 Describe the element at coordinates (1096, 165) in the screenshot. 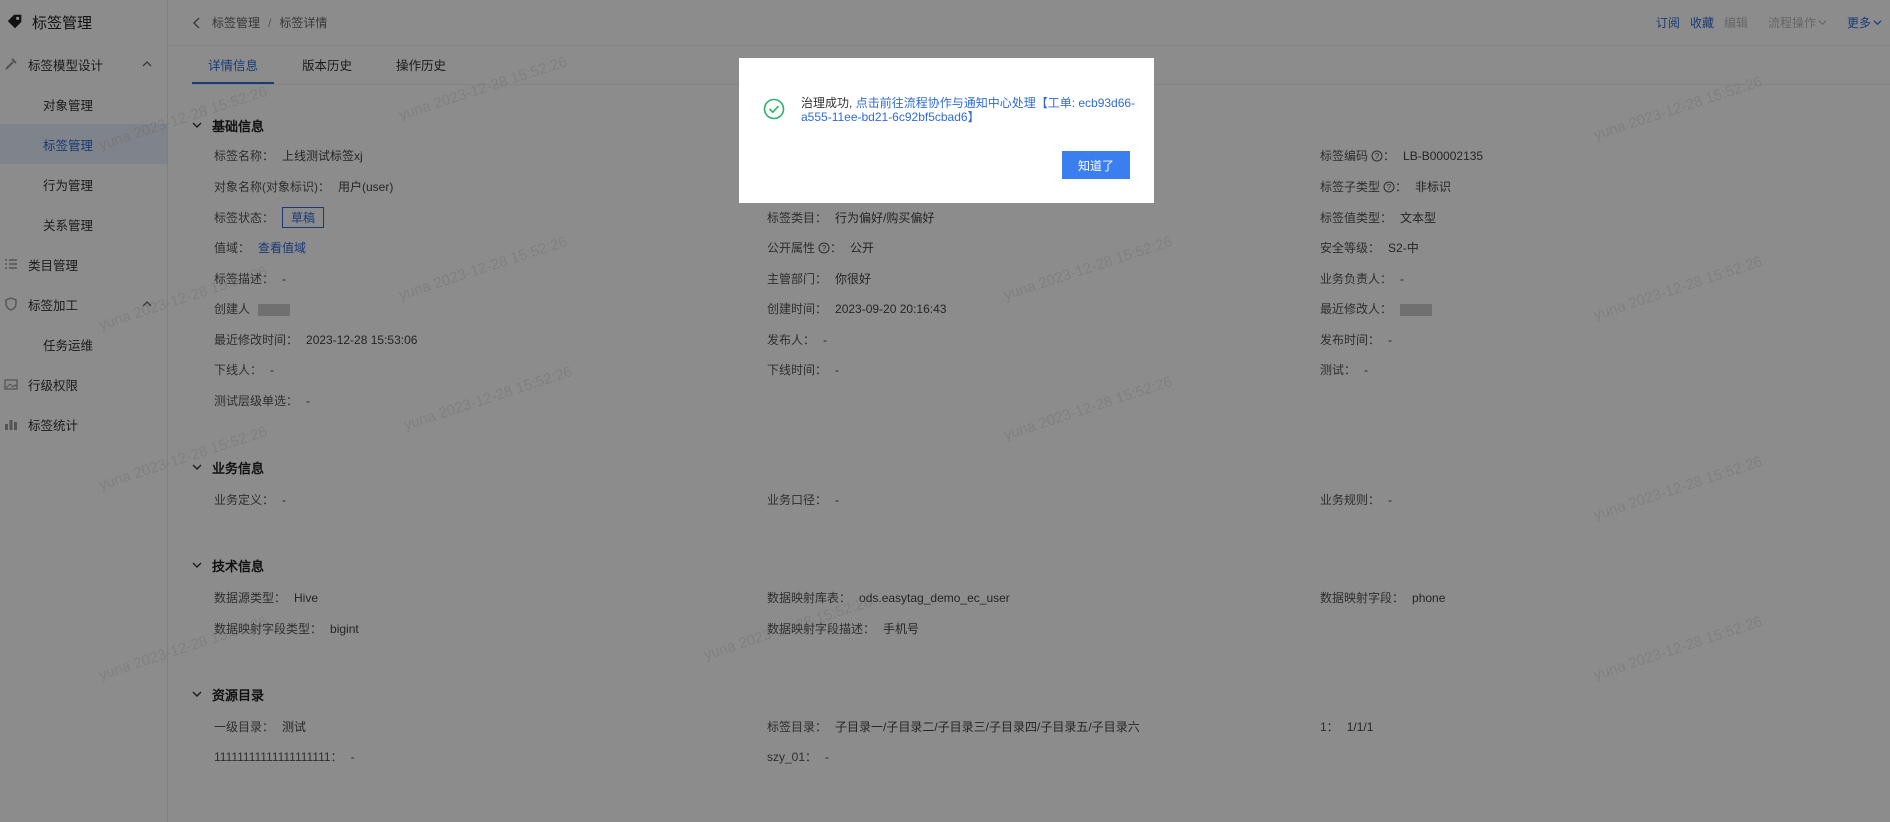

I see `got-it-button: 知道了` at that location.